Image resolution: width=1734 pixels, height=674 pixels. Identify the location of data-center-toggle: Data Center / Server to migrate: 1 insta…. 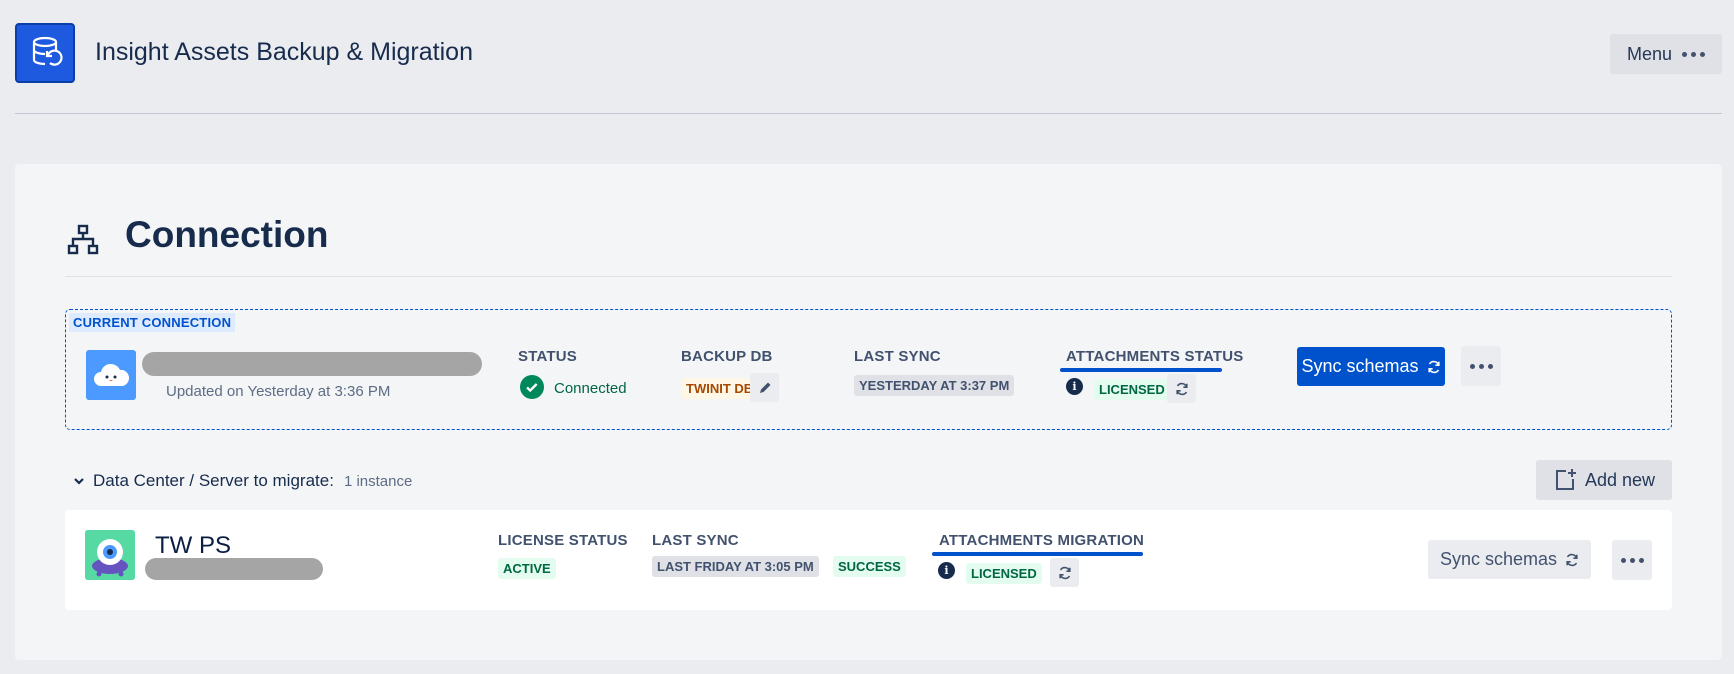
(242, 481).